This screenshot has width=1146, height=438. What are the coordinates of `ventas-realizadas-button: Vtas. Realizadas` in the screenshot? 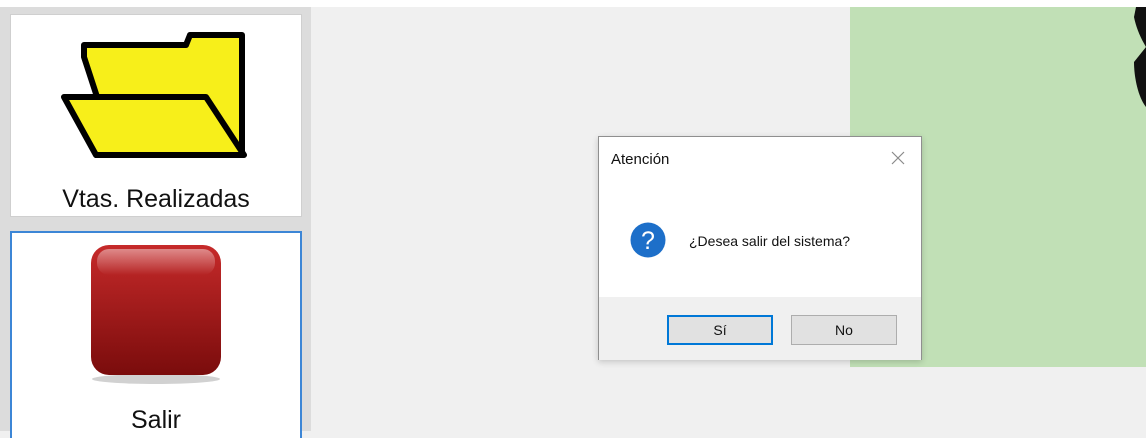 It's located at (156, 115).